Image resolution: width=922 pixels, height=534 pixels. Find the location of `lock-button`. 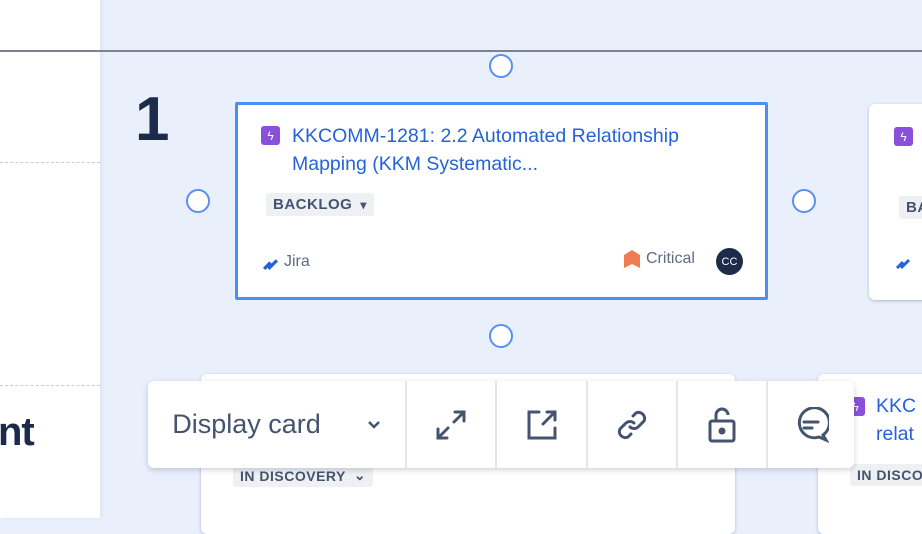

lock-button is located at coordinates (721, 424).